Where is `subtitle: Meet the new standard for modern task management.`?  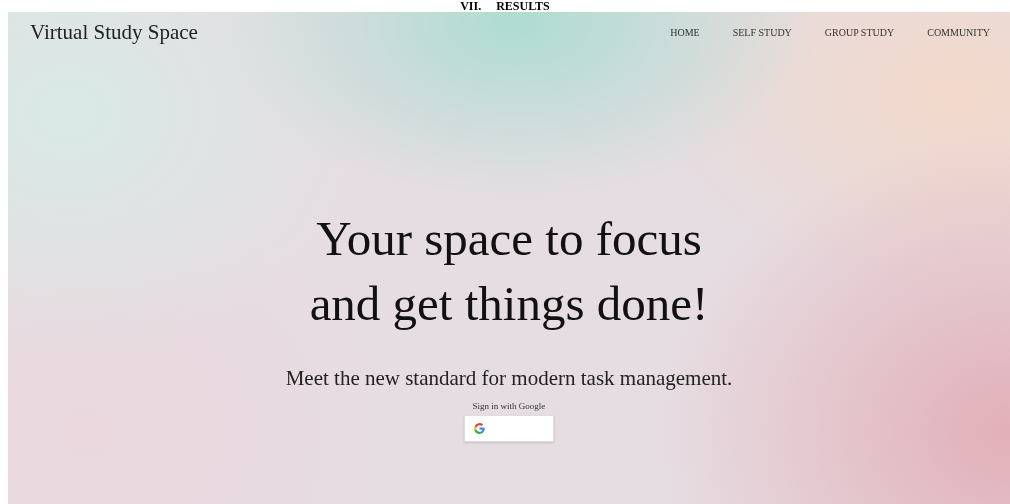 subtitle: Meet the new standard for modern task management. is located at coordinates (509, 378).